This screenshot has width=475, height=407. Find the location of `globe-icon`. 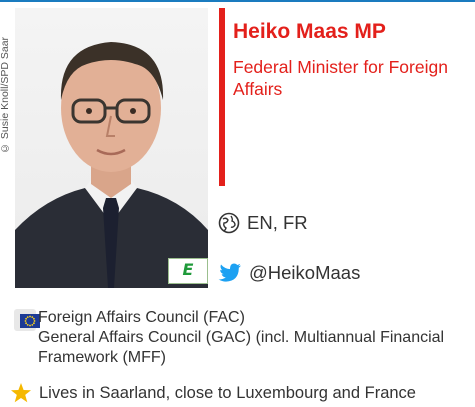

globe-icon is located at coordinates (229, 223).